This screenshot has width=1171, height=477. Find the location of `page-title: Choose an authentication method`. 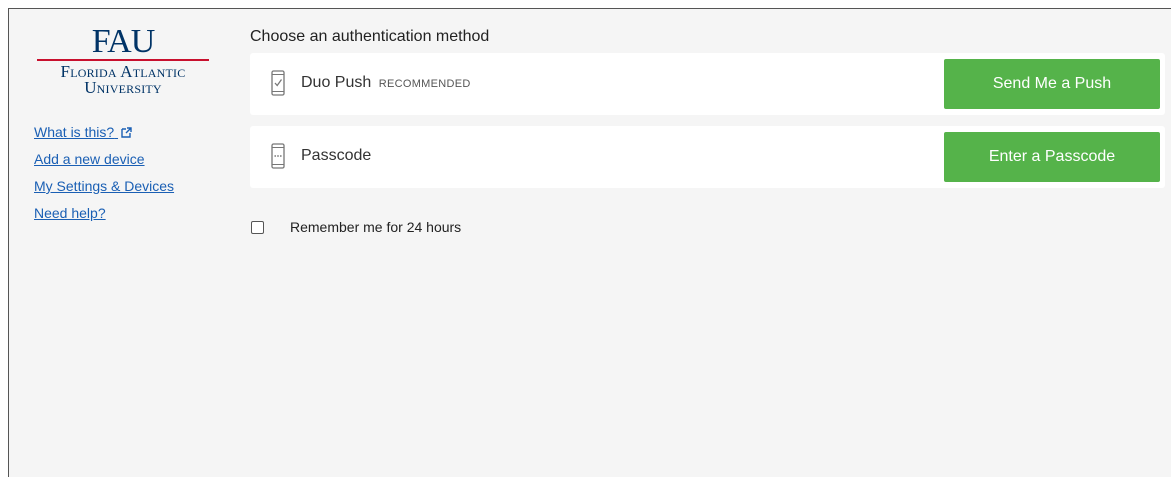

page-title: Choose an authentication method is located at coordinates (370, 36).